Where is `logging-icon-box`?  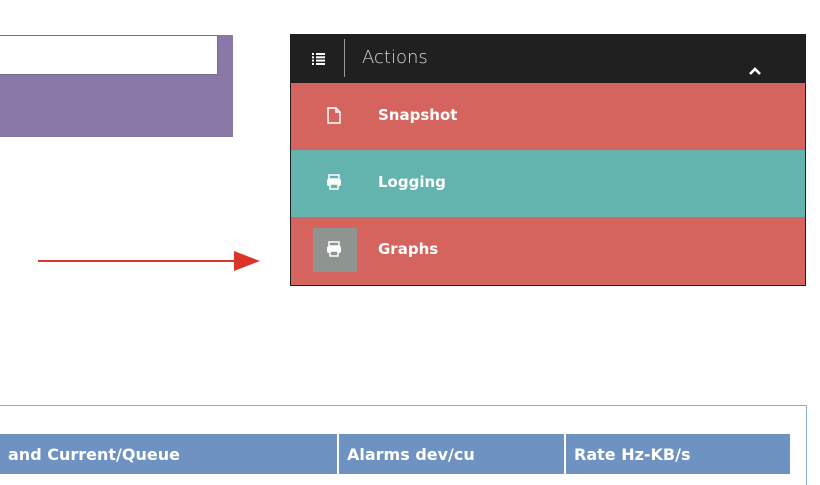 logging-icon-box is located at coordinates (335, 183).